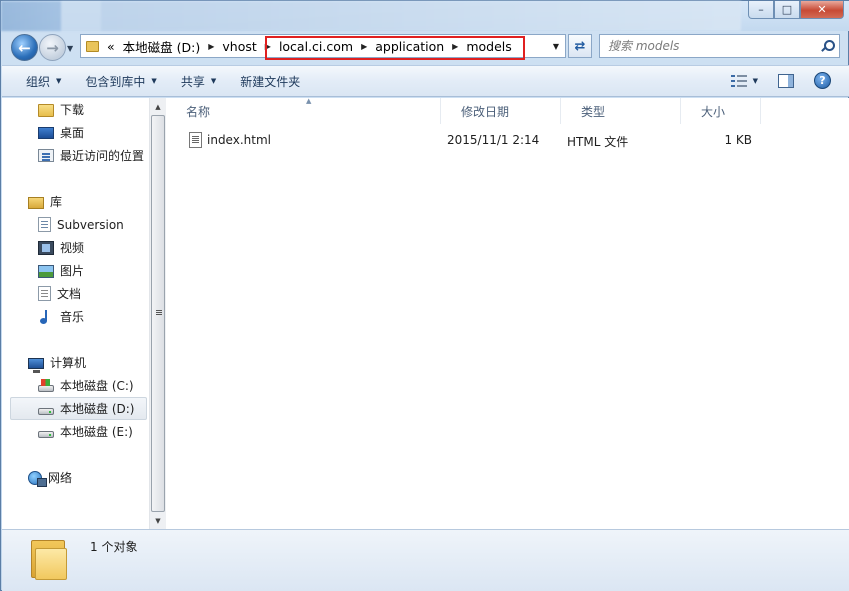 The height and width of the screenshot is (591, 849). Describe the element at coordinates (493, 140) in the screenshot. I see `file-modified: 2015/11/1 2:14` at that location.